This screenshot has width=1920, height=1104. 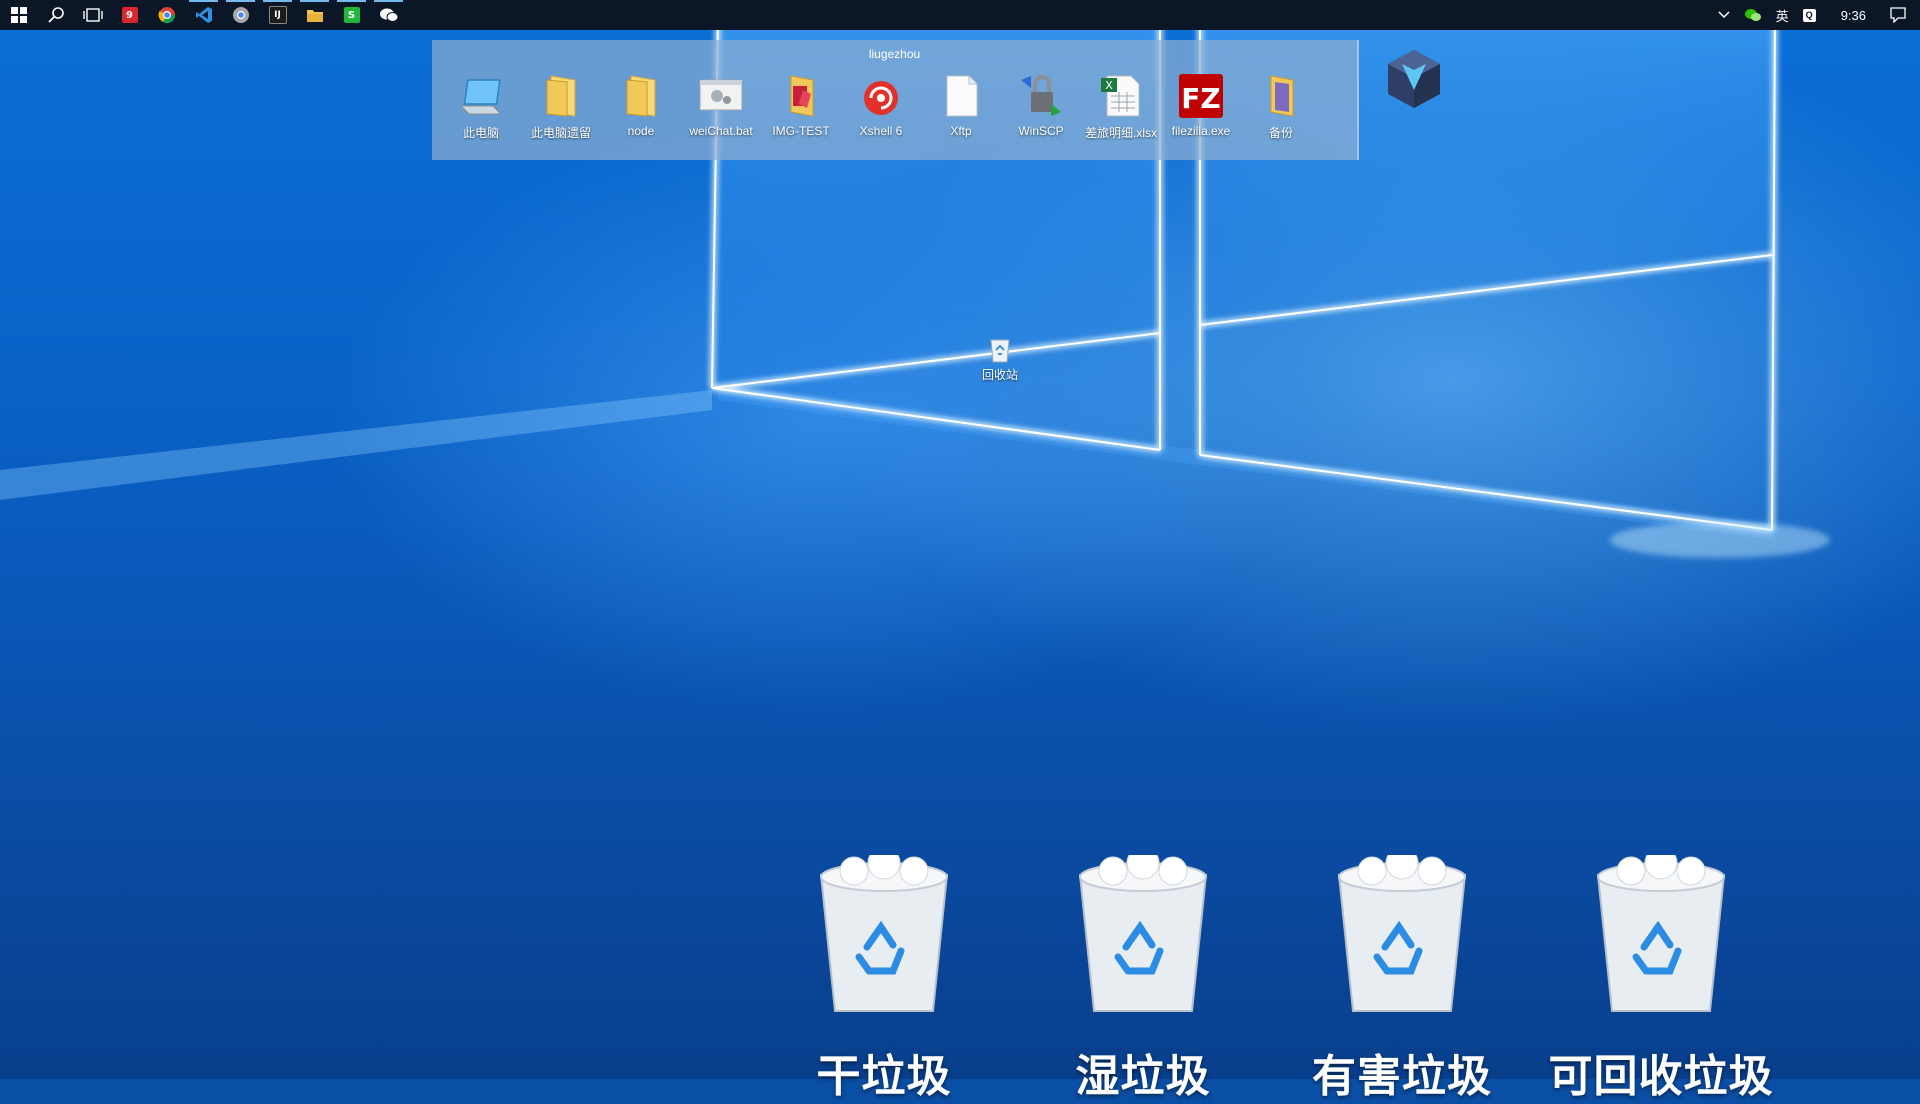 I want to click on fence-item-node: node, so click(x=641, y=112).